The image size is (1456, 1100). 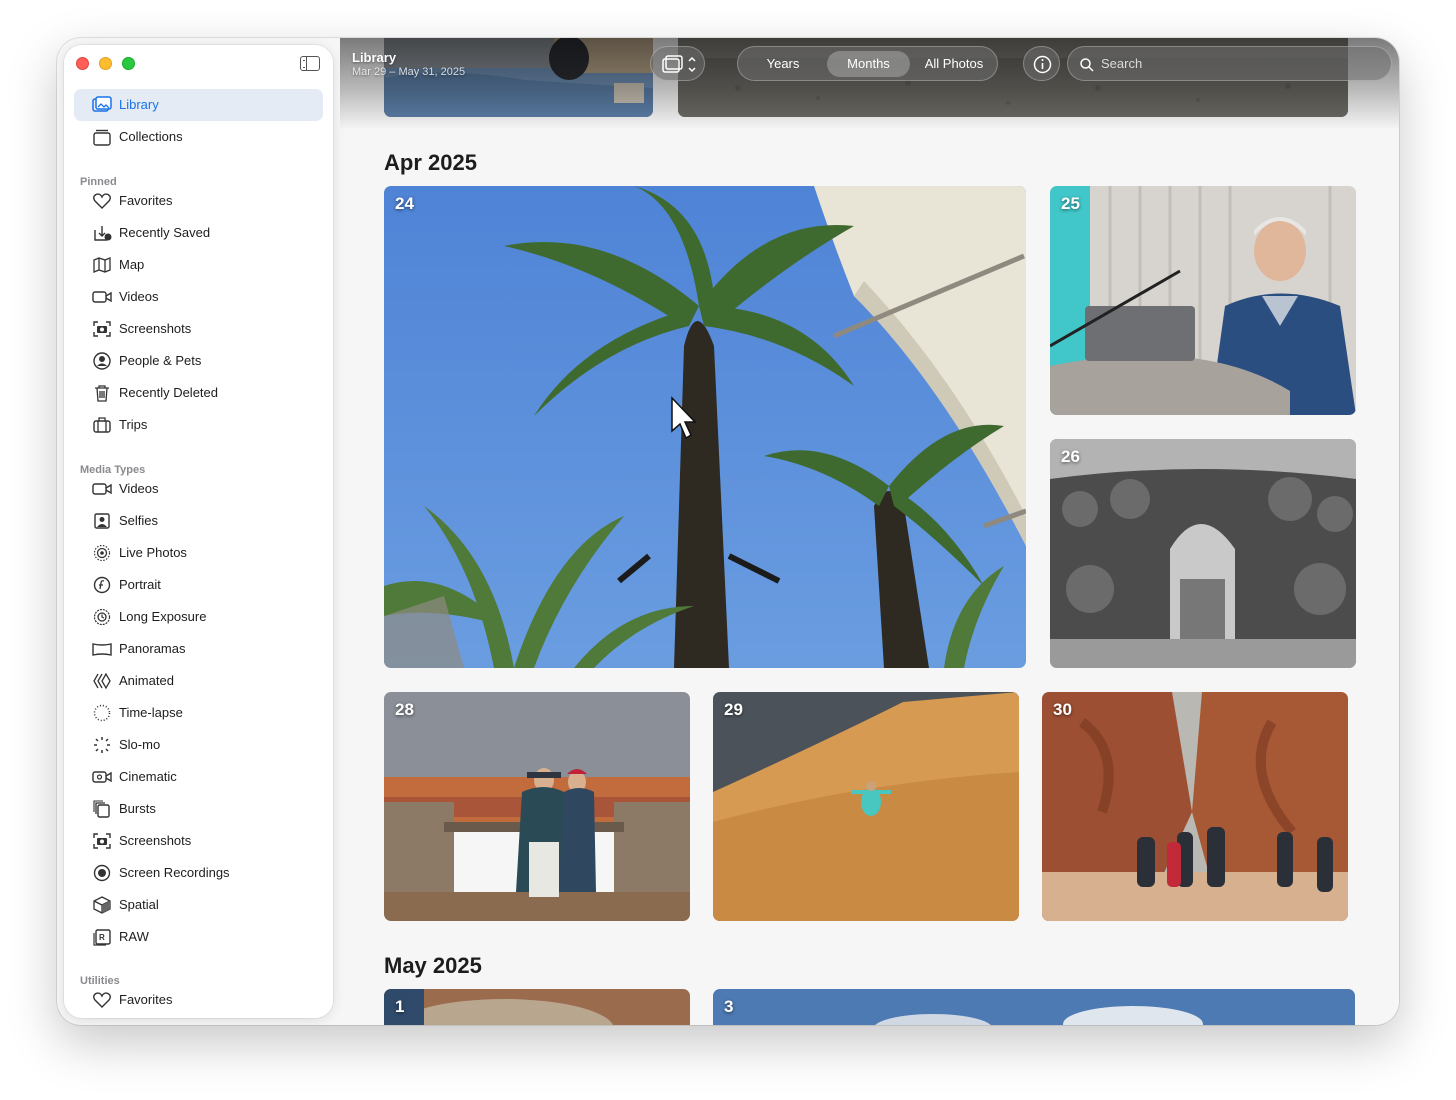 I want to click on sidebar-item-spatial: Spatial, so click(x=198, y=905).